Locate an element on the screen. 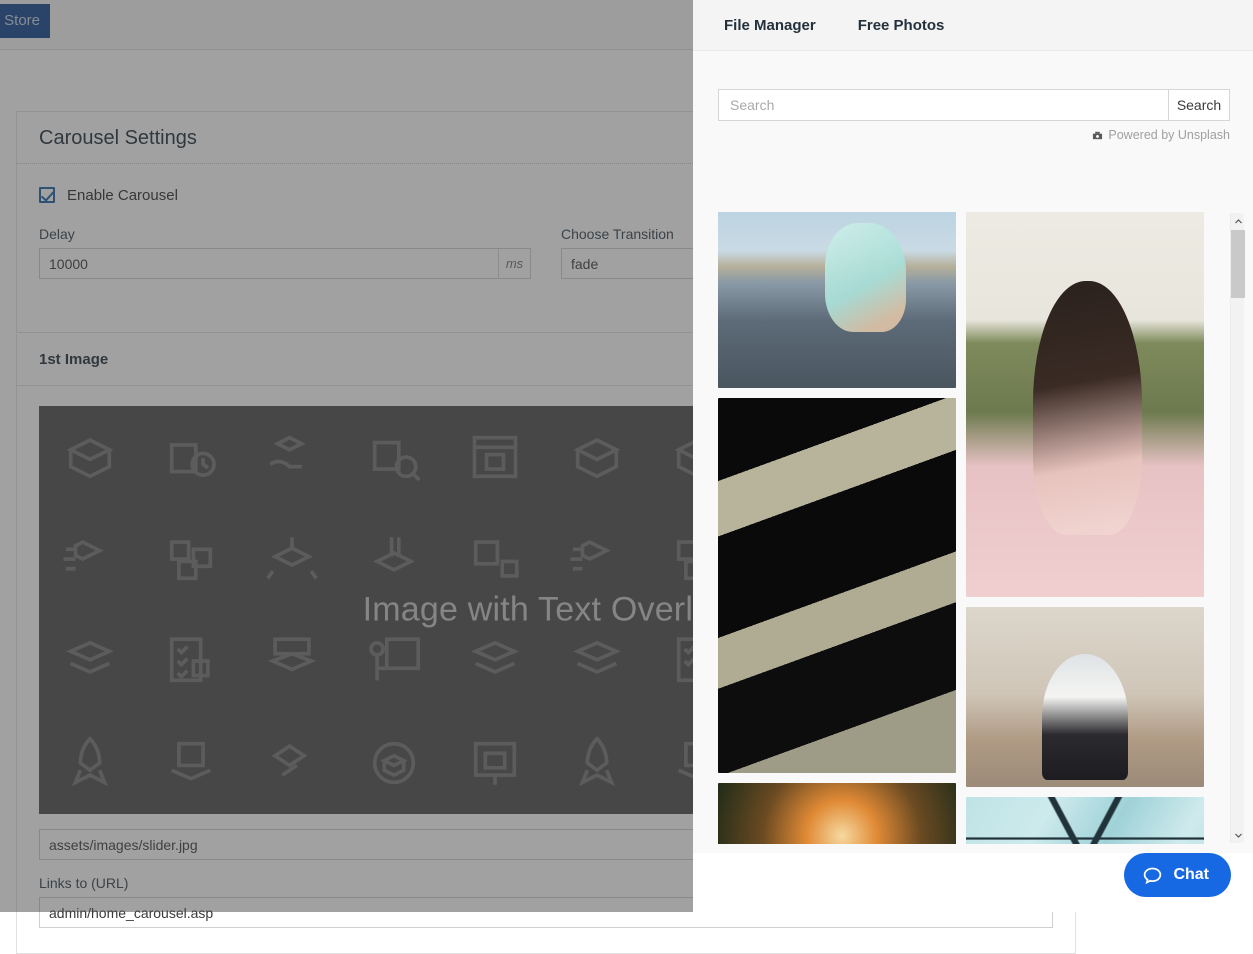  chevron-up-icon is located at coordinates (1238, 221).